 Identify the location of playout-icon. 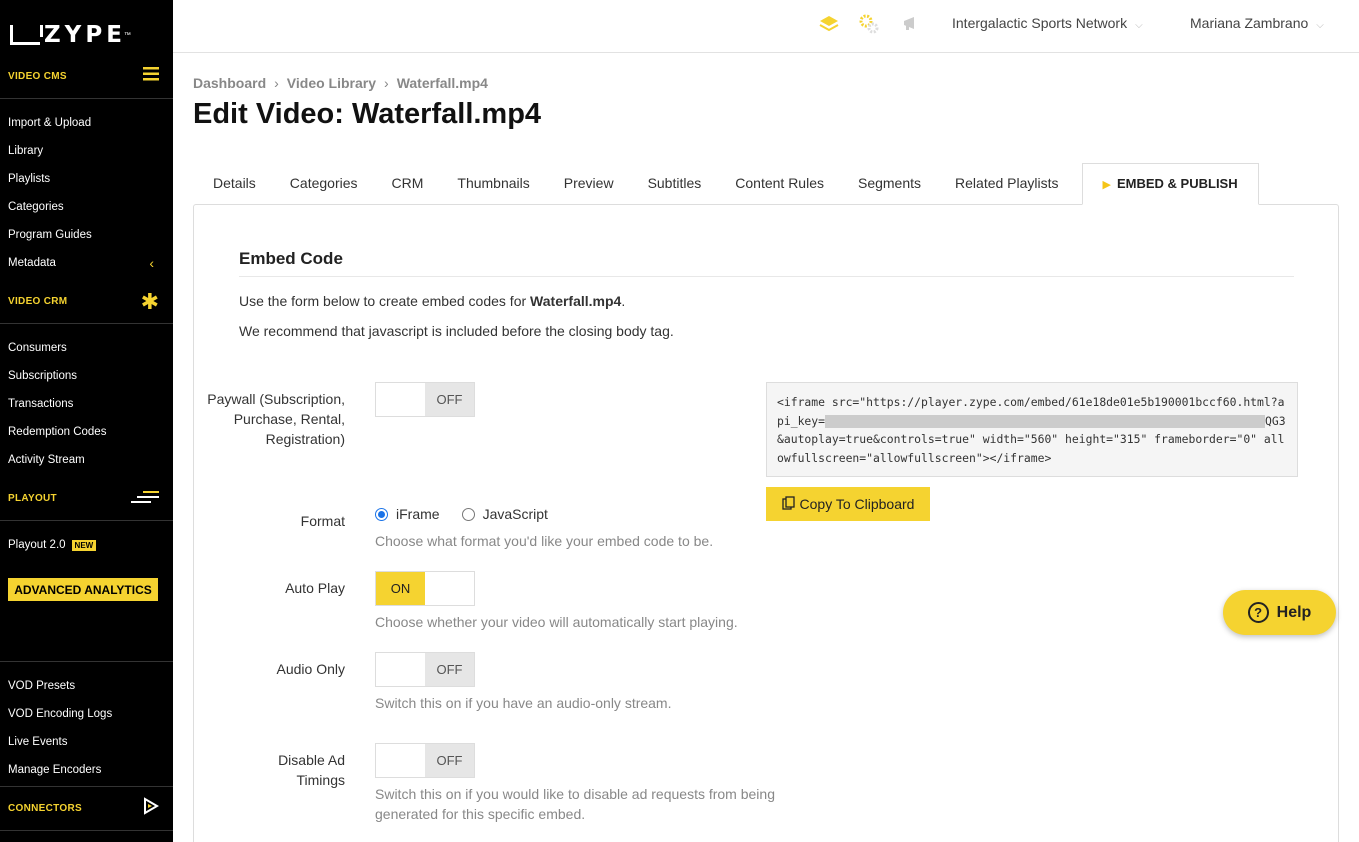
(145, 499).